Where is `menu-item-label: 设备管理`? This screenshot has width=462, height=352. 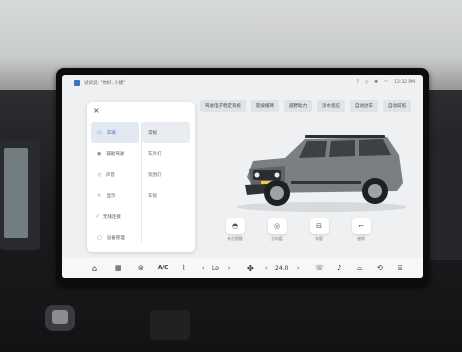 menu-item-label: 设备管理 is located at coordinates (115, 238).